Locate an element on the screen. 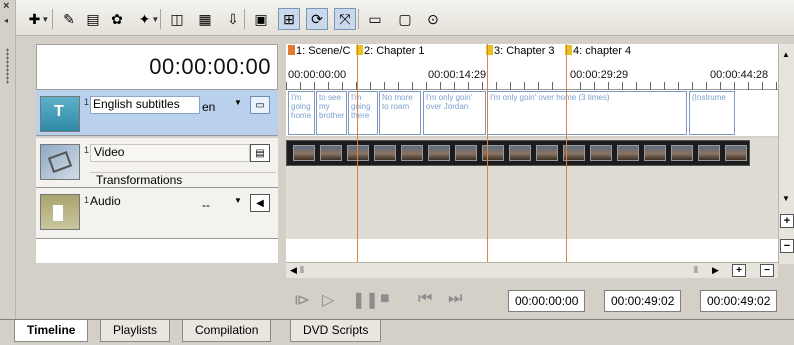  horizontal-scrollbar: ◀ ⦀ ⦀ ▶ + − is located at coordinates (532, 270).